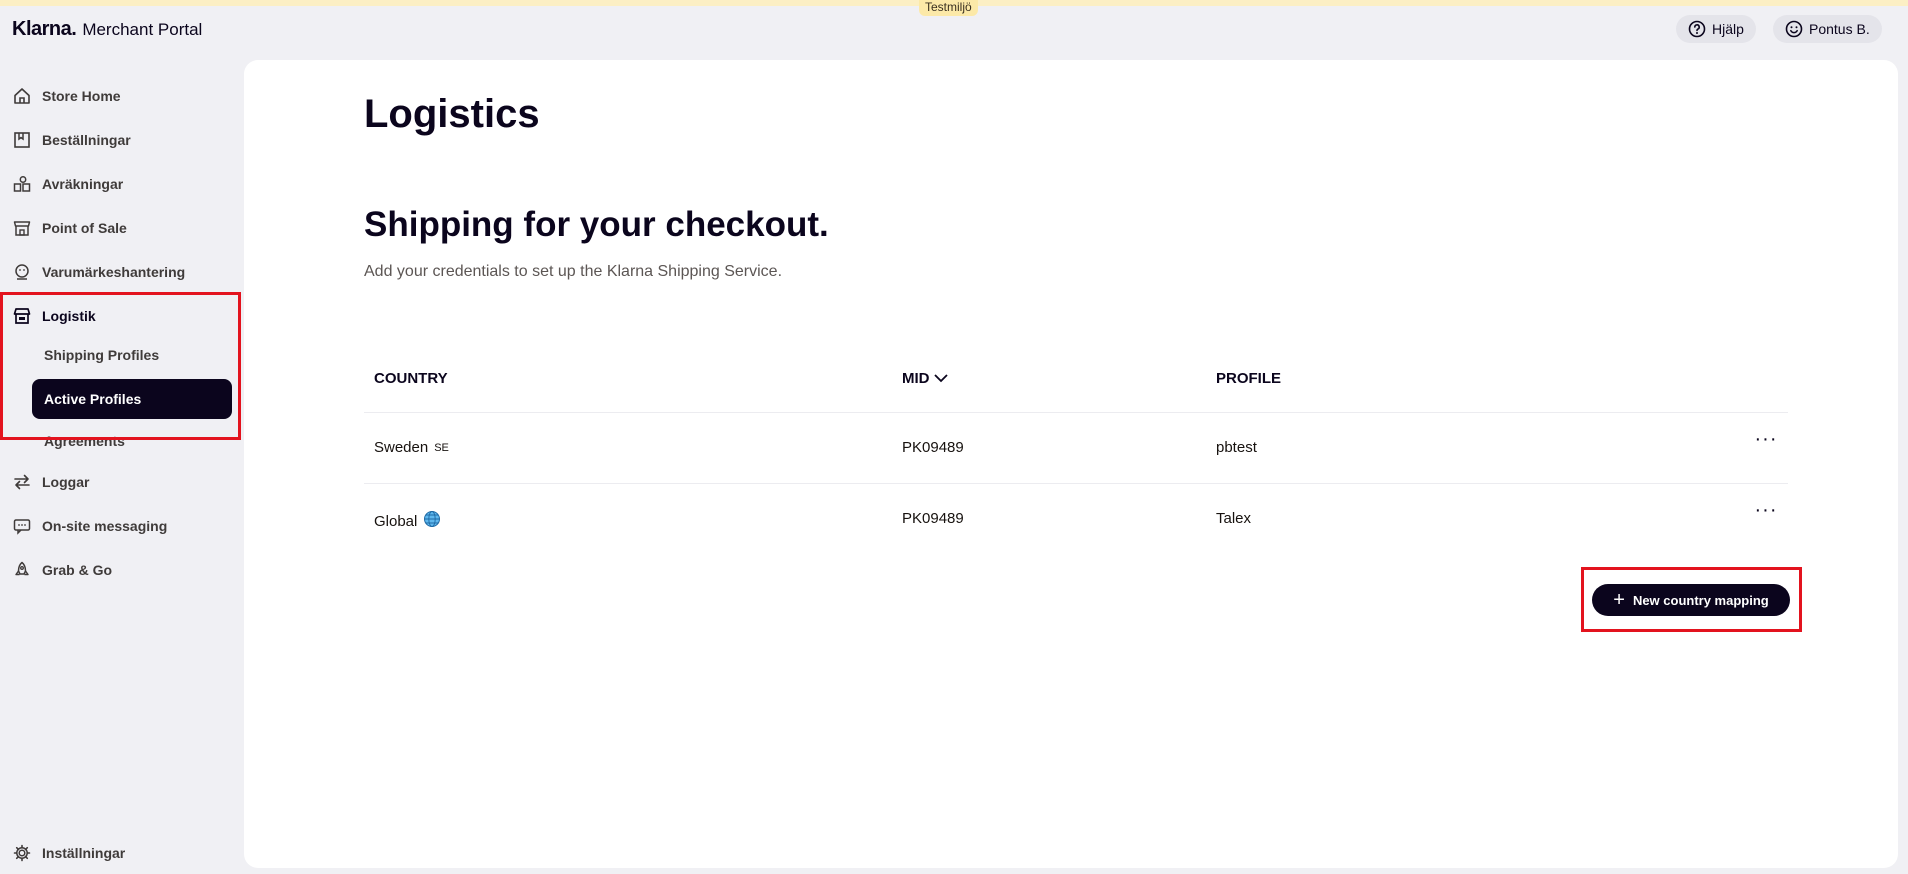  I want to click on sidebar-item-label: Inställningar, so click(84, 853).